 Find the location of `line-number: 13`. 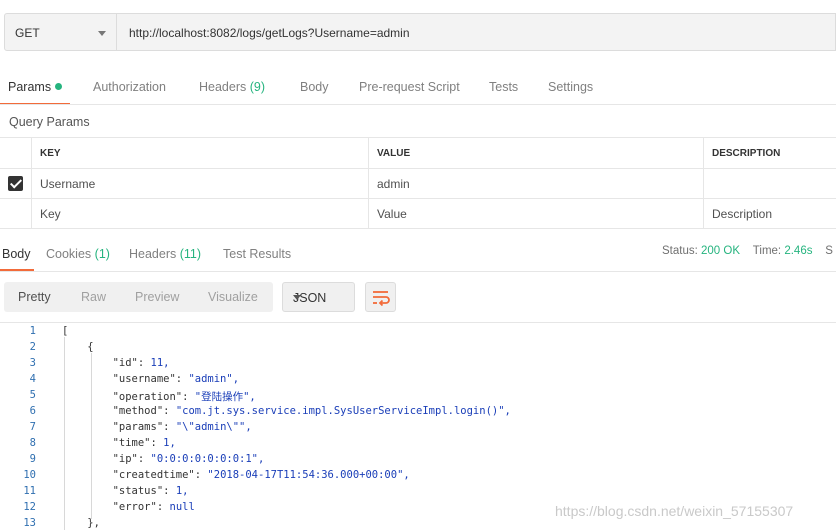

line-number: 13 is located at coordinates (18, 523).